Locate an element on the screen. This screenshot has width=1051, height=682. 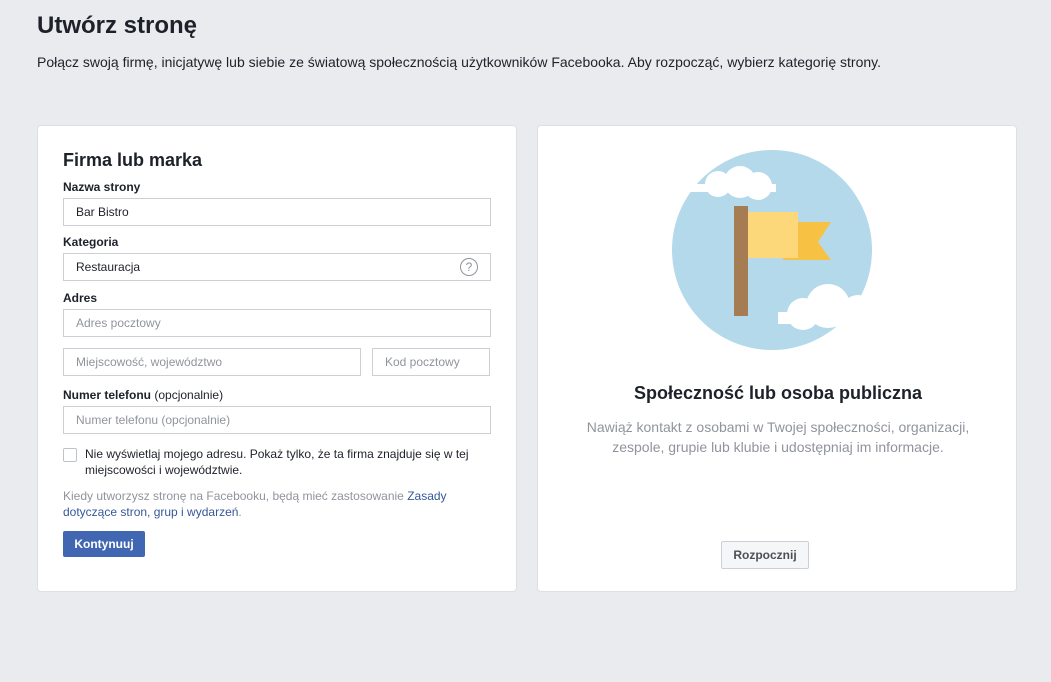
phone-input is located at coordinates (277, 420).